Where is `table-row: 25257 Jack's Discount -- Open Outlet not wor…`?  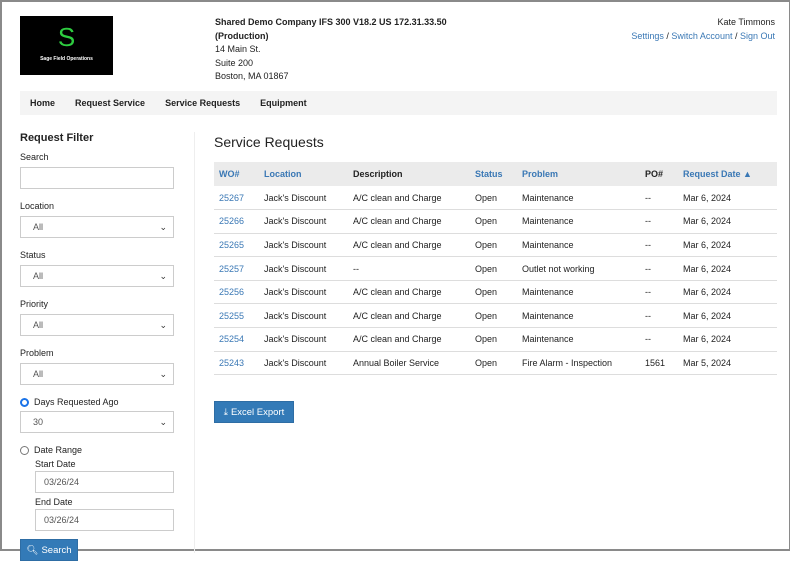
table-row: 25257 Jack's Discount -- Open Outlet not wor… is located at coordinates (495, 268).